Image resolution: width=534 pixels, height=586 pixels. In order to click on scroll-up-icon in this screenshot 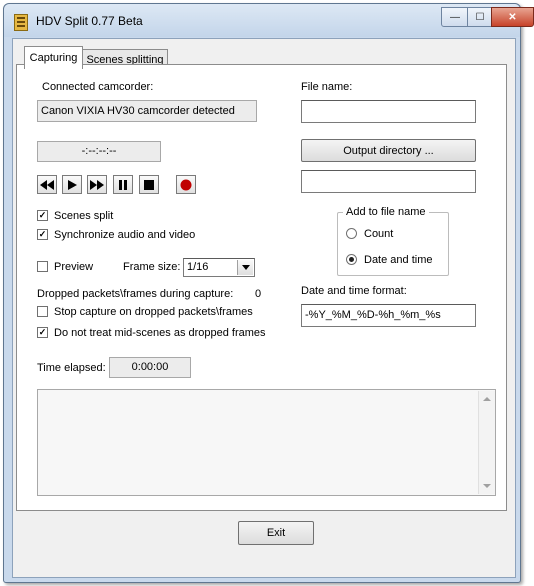, I will do `click(487, 399)`.